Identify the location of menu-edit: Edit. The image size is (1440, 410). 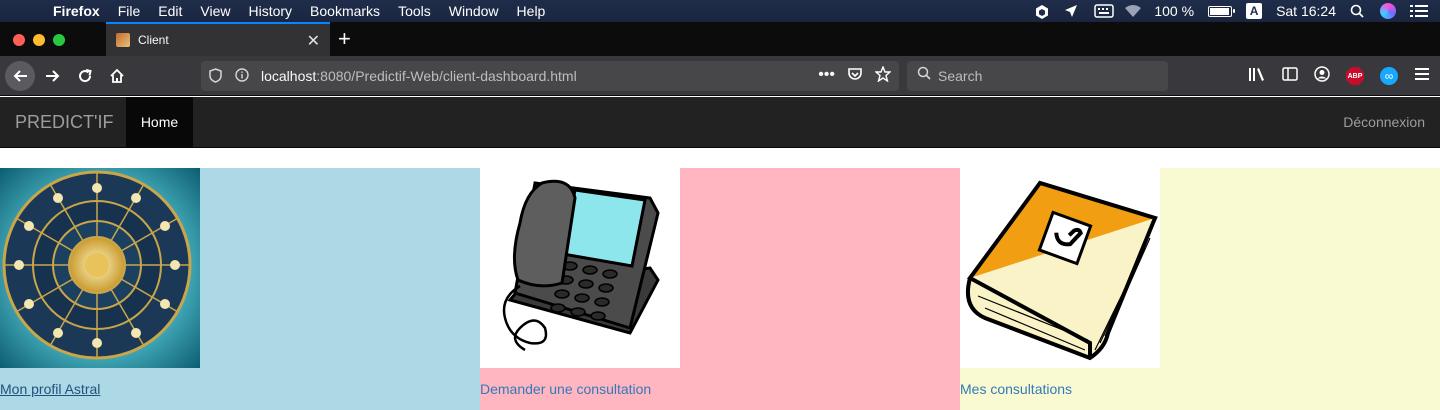
(170, 11).